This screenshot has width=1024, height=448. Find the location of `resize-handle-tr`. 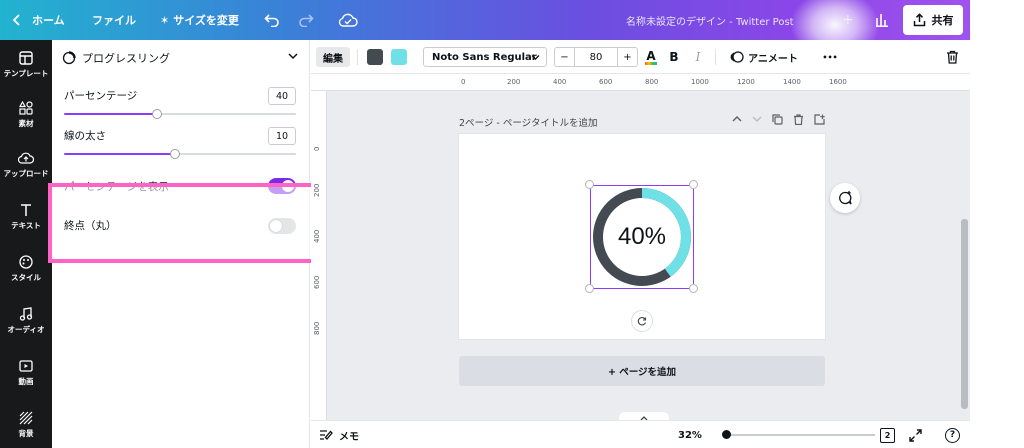

resize-handle-tr is located at coordinates (693, 184).